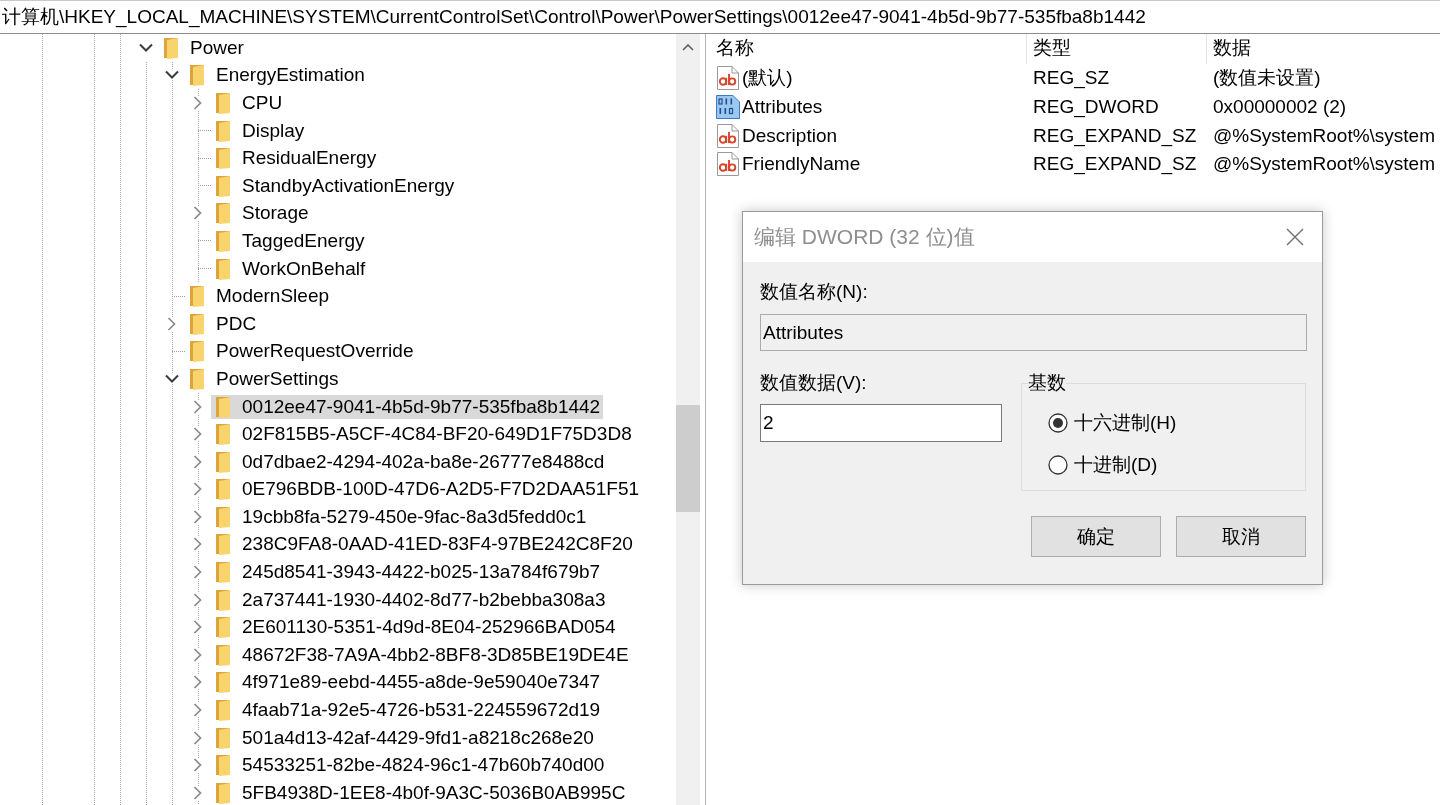 This screenshot has width=1440, height=805. I want to click on tree-item: 0E796BDB-100D-47D6-A2D5-F7D2DAA51F51, so click(427, 489).